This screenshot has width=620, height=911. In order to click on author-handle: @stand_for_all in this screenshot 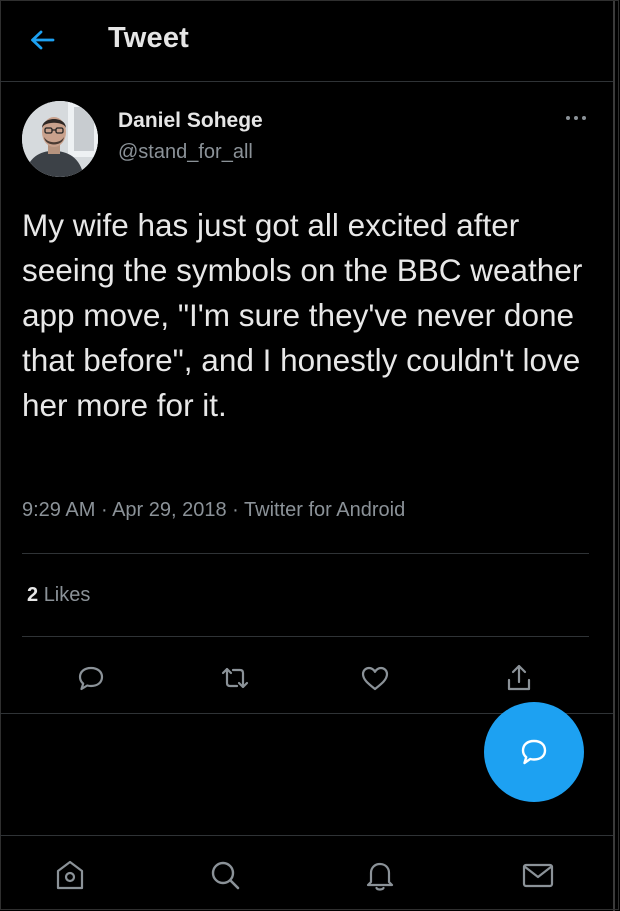, I will do `click(185, 152)`.